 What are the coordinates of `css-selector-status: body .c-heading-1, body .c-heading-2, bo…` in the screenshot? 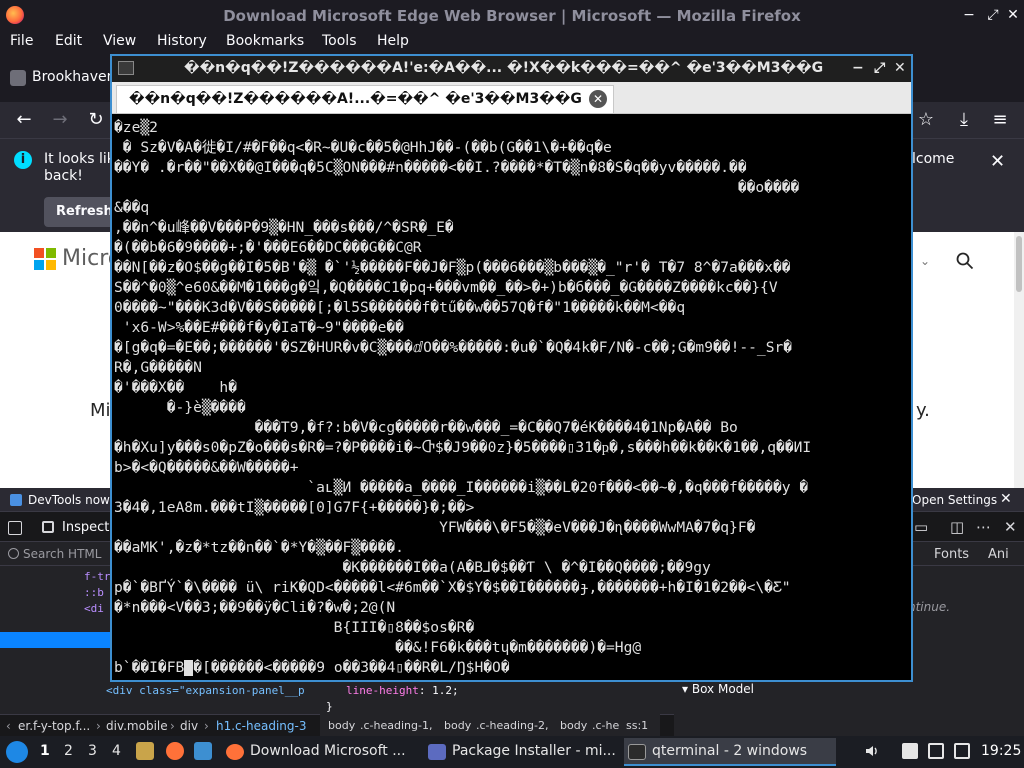 It's located at (490, 725).